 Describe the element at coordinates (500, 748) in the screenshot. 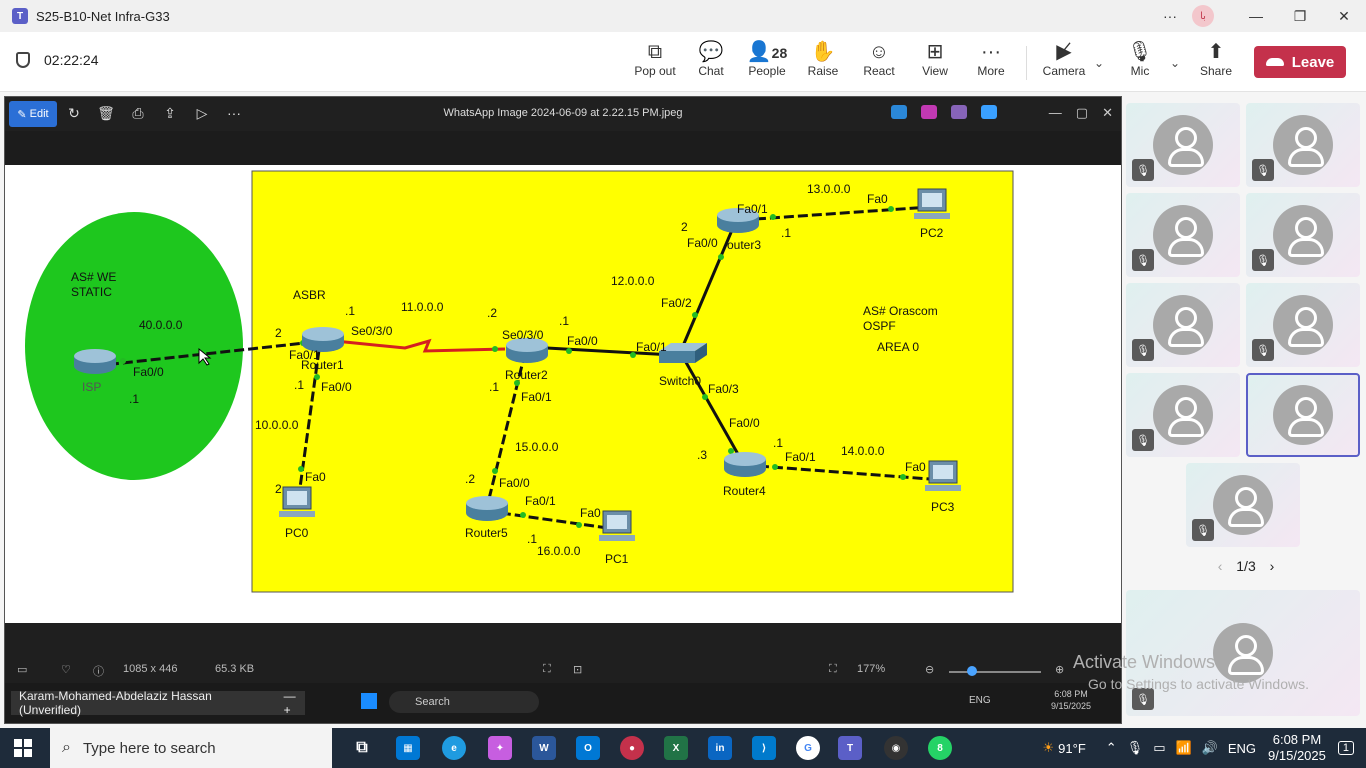

I see `copilot-icon: ✦` at that location.